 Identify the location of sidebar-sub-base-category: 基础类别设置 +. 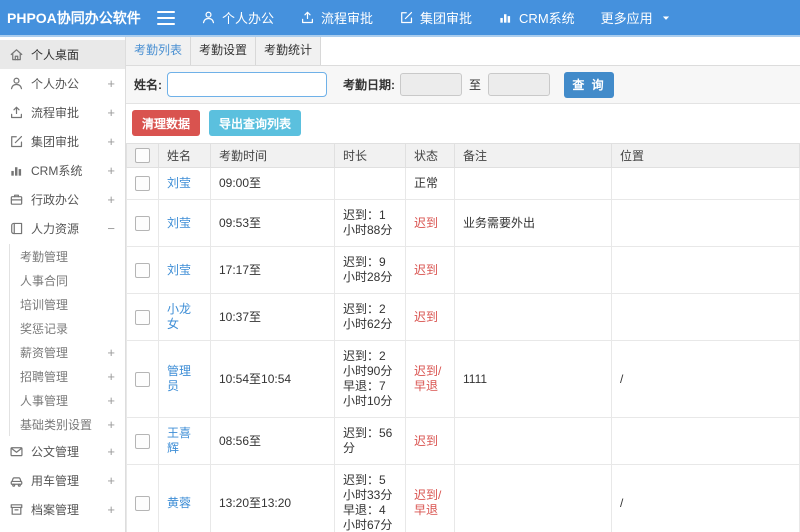
(72, 424).